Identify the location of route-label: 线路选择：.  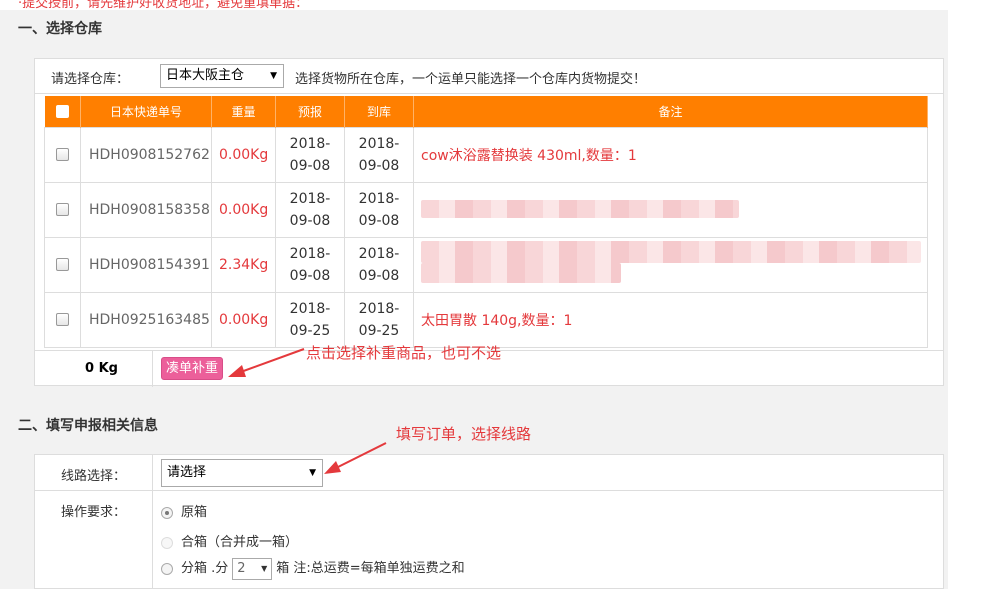
(93, 476).